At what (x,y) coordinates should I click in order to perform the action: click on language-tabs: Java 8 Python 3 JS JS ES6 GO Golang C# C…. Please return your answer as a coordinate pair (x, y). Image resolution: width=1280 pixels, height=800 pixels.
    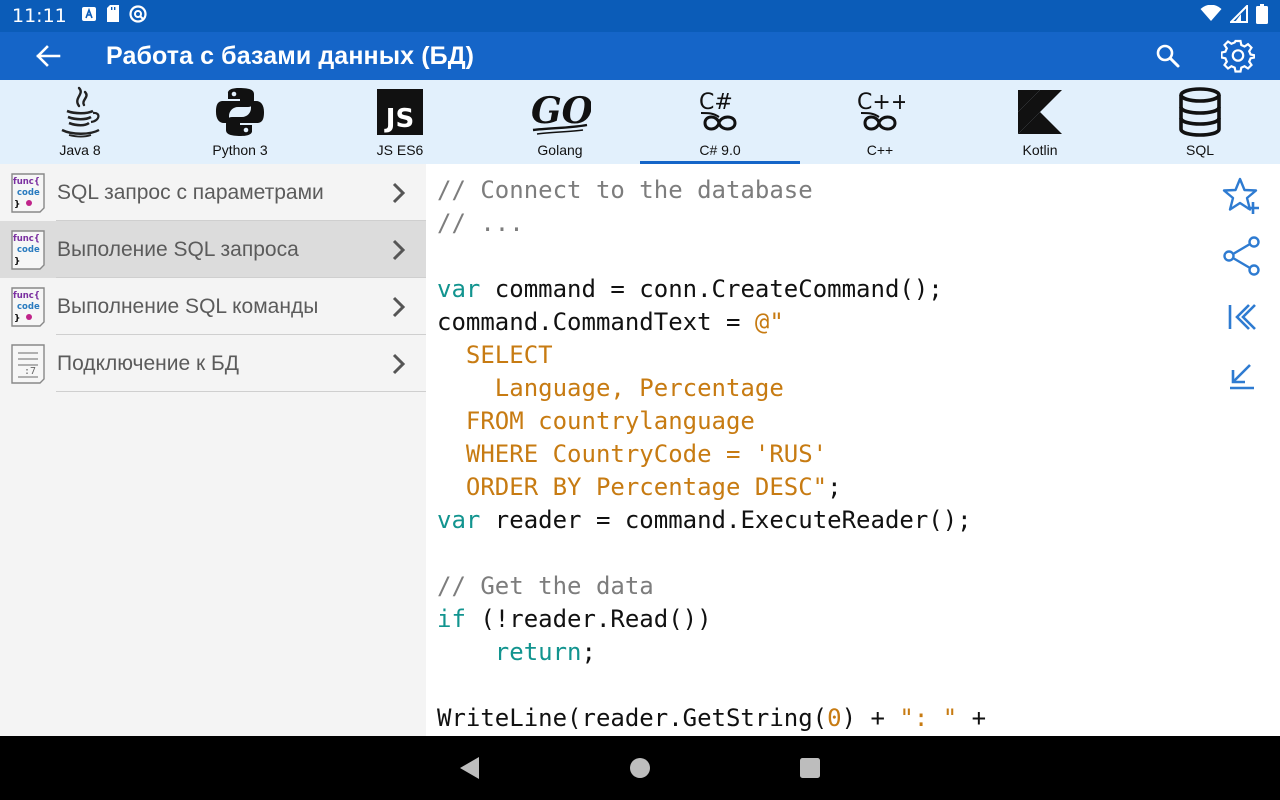
    Looking at the image, I should click on (640, 122).